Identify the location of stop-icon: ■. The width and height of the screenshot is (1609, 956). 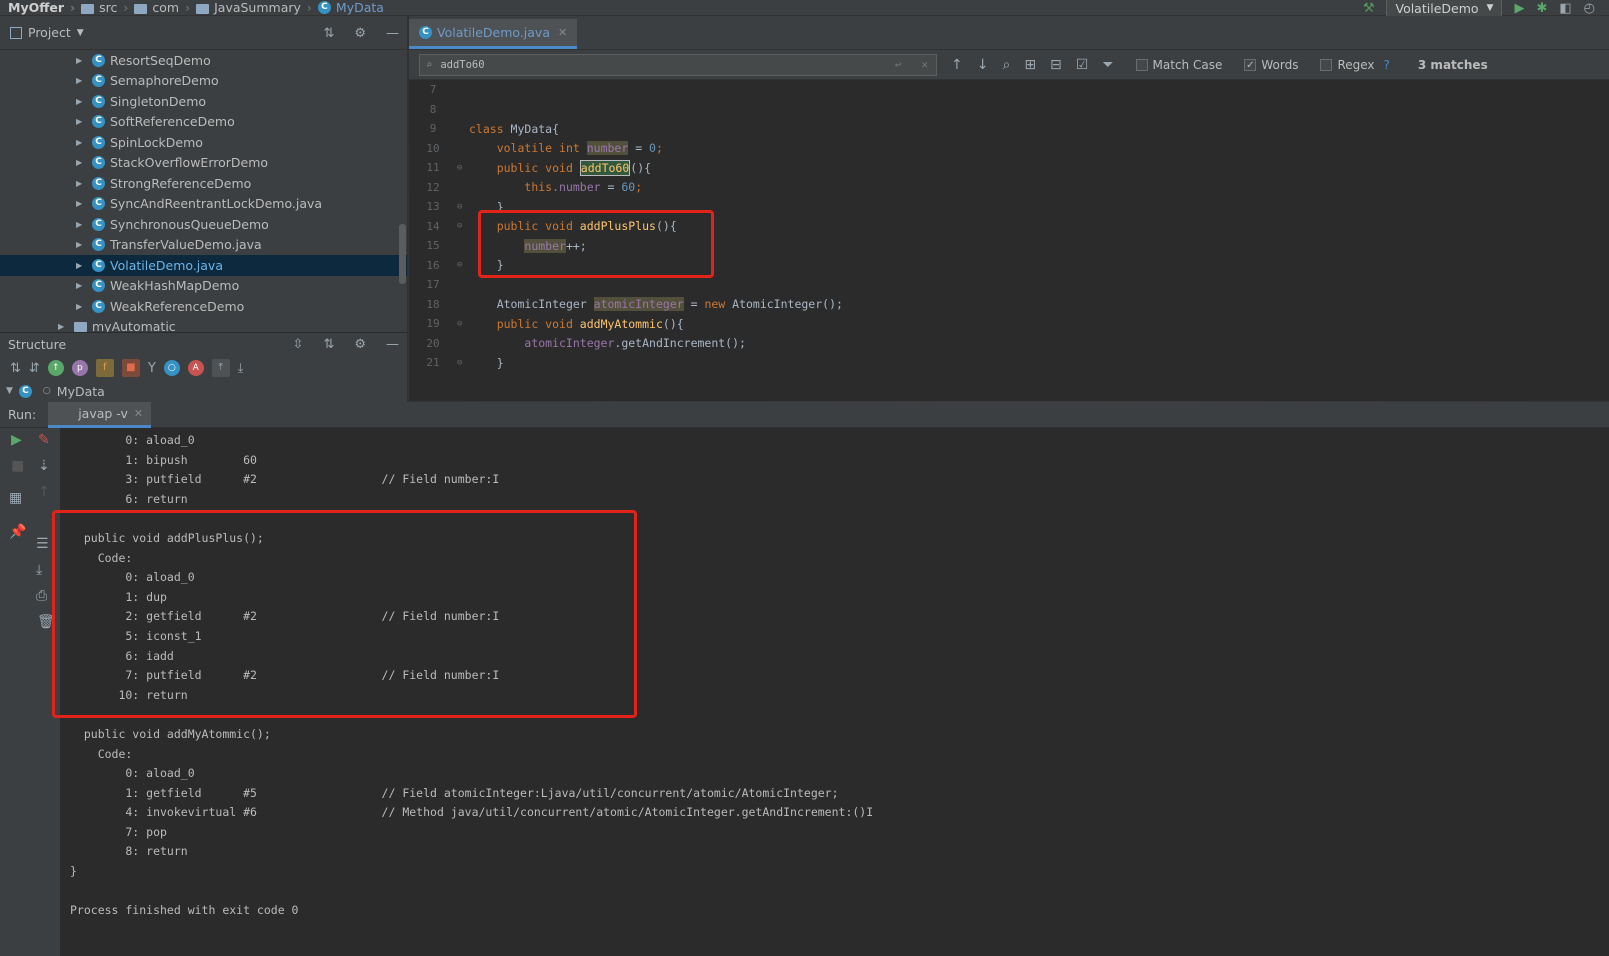
(17, 466).